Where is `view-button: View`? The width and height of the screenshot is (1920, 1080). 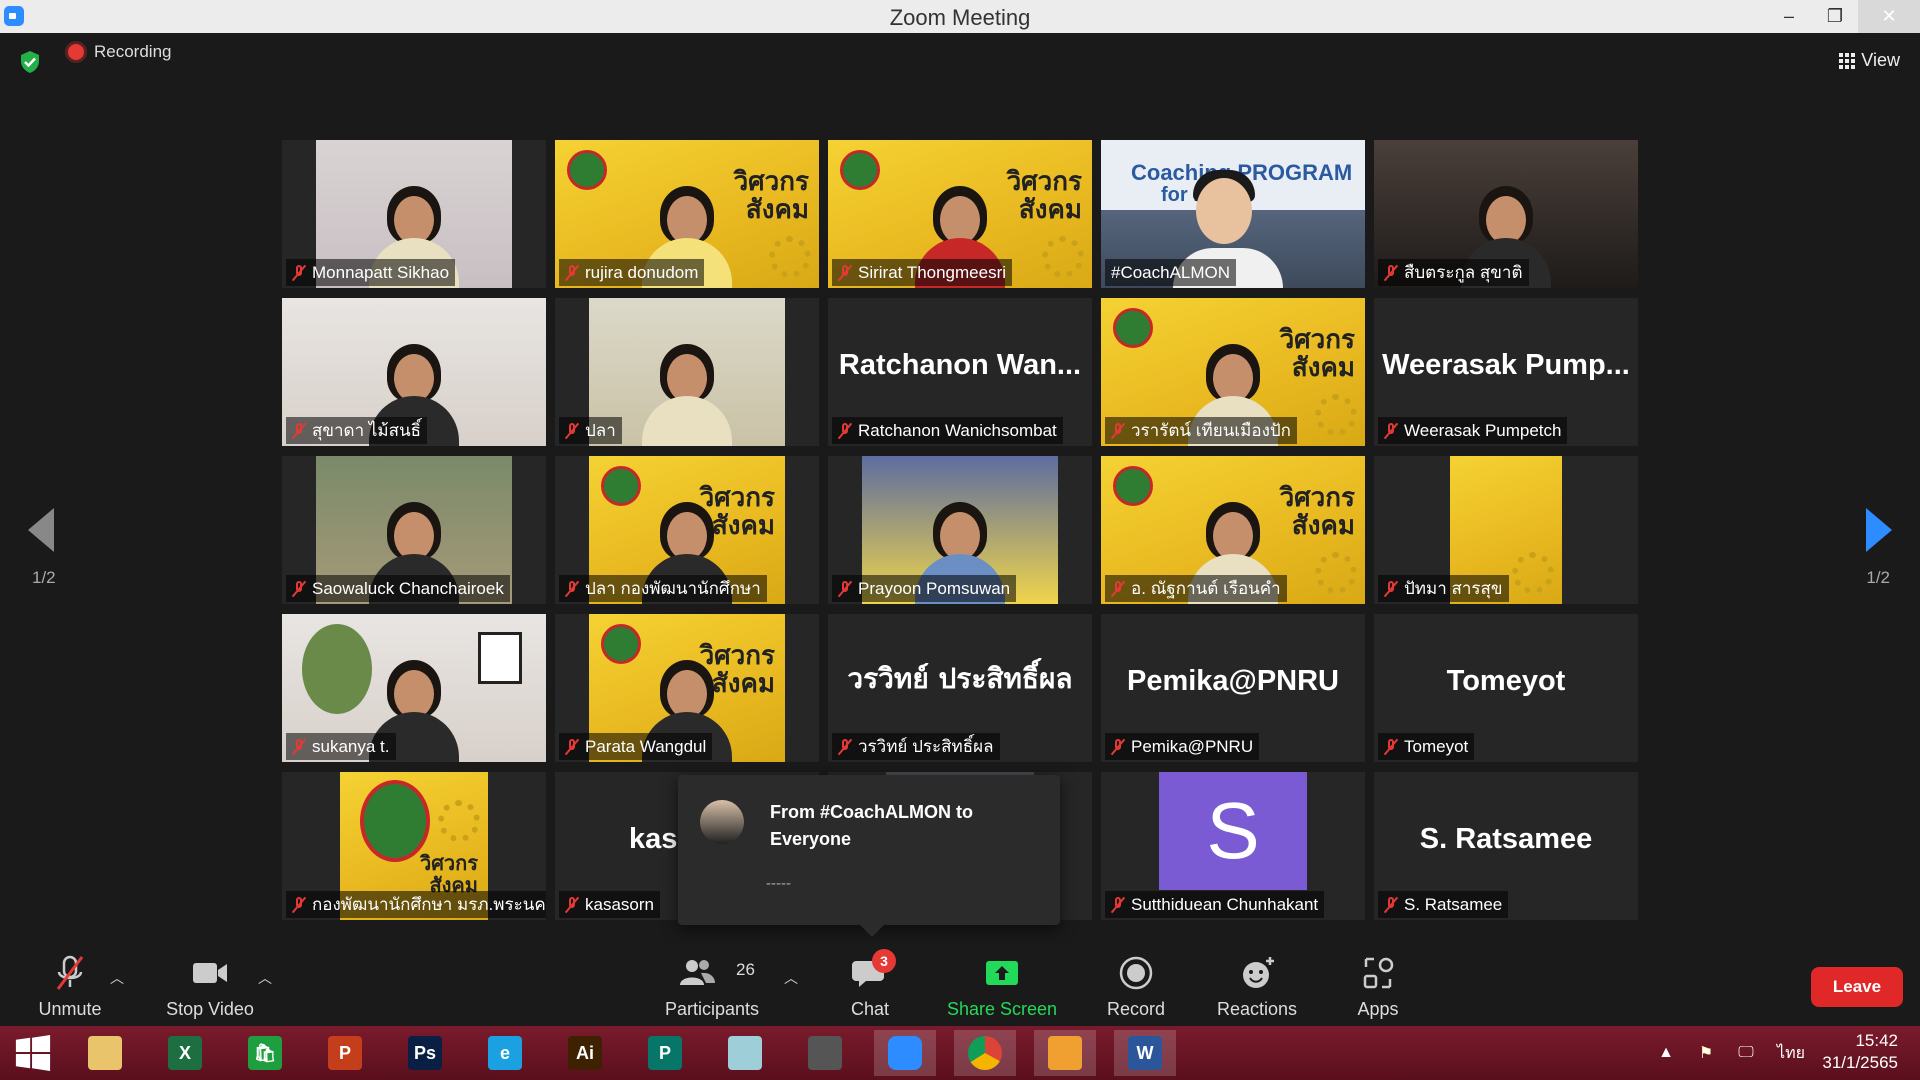
view-button: View is located at coordinates (1869, 60).